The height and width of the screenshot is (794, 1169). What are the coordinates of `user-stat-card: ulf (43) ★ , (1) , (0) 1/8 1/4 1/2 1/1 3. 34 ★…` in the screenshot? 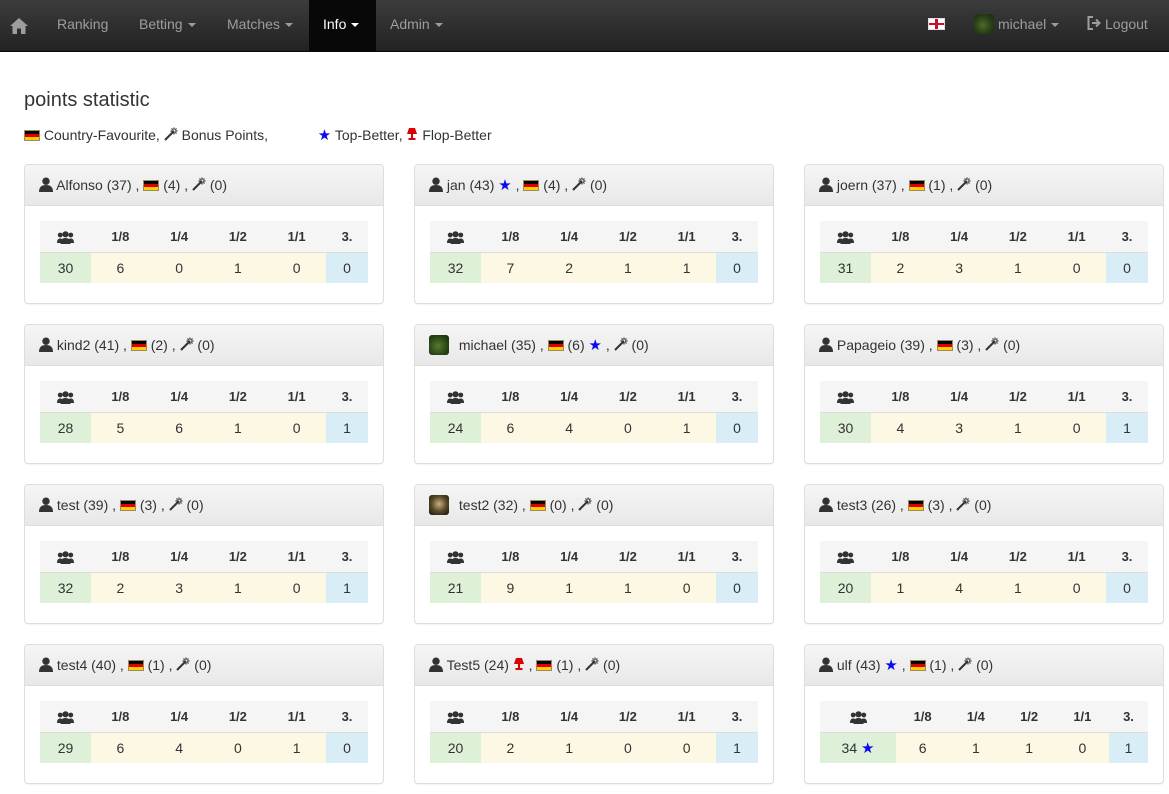 It's located at (984, 714).